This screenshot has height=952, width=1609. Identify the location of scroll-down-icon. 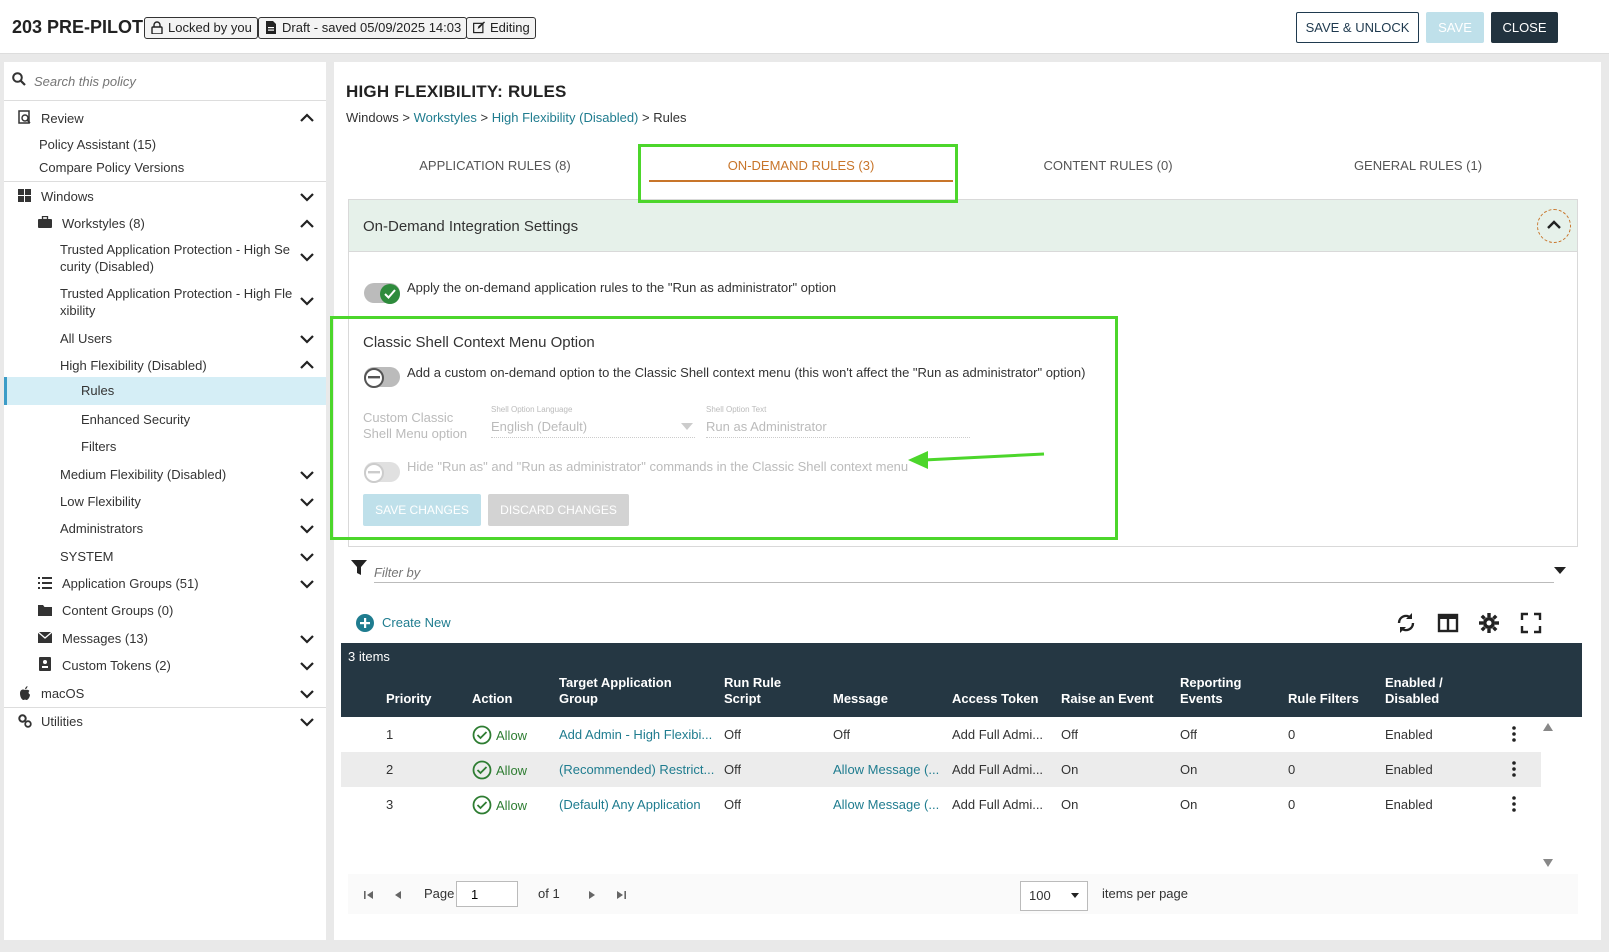
(1548, 863).